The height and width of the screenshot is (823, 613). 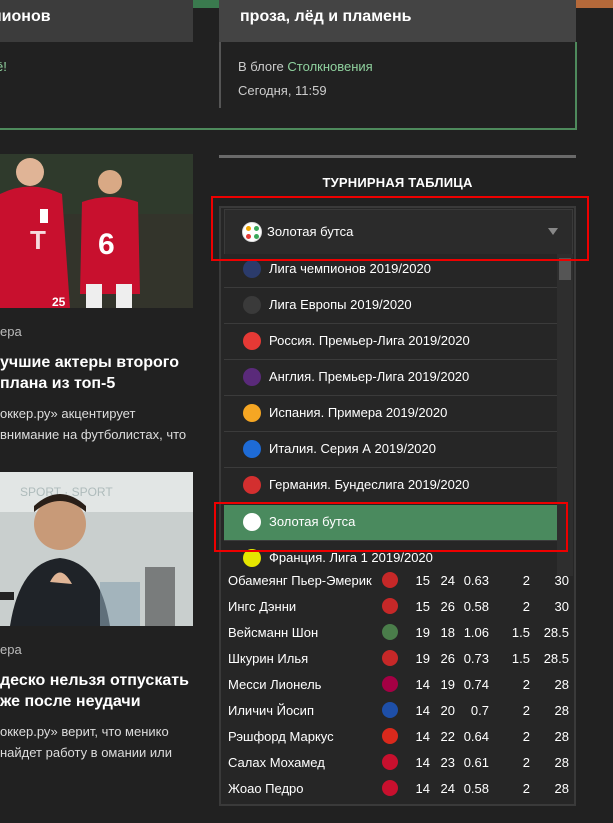 I want to click on article-title: деско нельзя отпускать же после неудачи, so click(x=96, y=691).